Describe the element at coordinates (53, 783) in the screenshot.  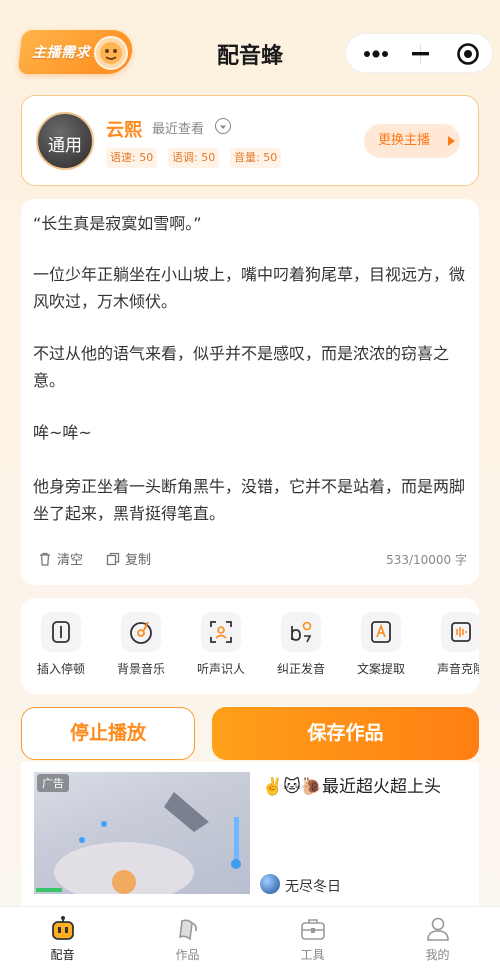
I see `ad-tag: 广告` at that location.